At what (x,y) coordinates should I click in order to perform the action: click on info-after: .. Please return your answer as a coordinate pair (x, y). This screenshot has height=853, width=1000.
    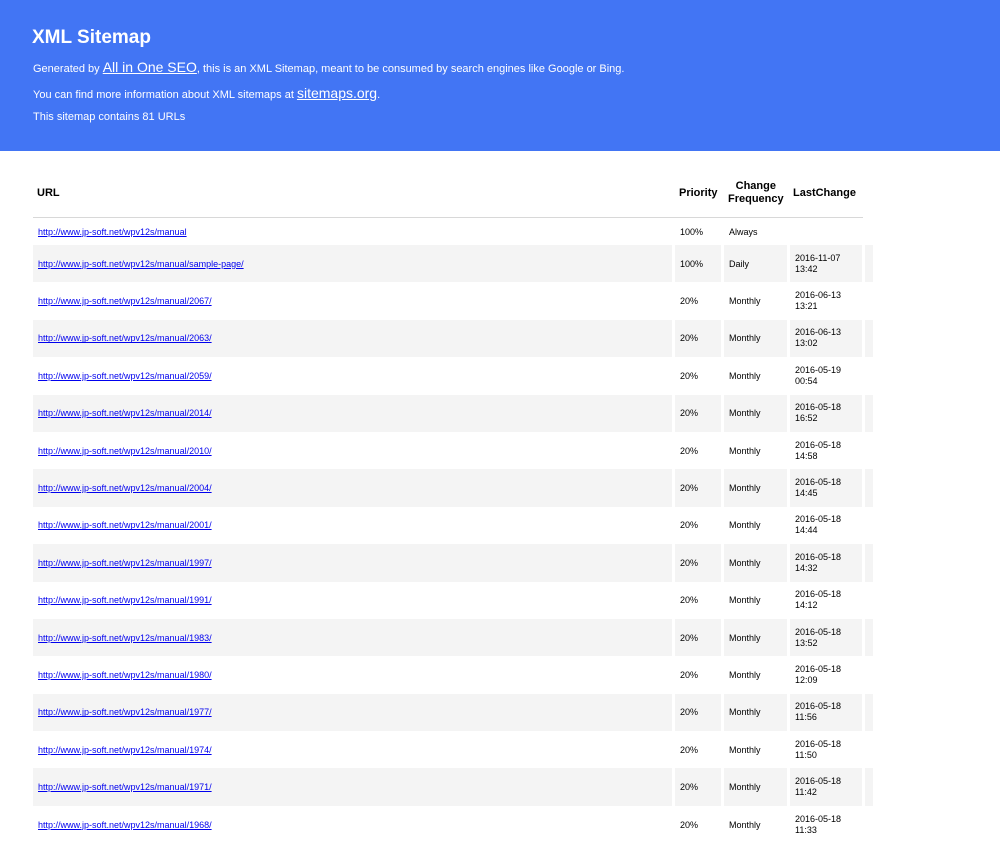
    Looking at the image, I should click on (379, 95).